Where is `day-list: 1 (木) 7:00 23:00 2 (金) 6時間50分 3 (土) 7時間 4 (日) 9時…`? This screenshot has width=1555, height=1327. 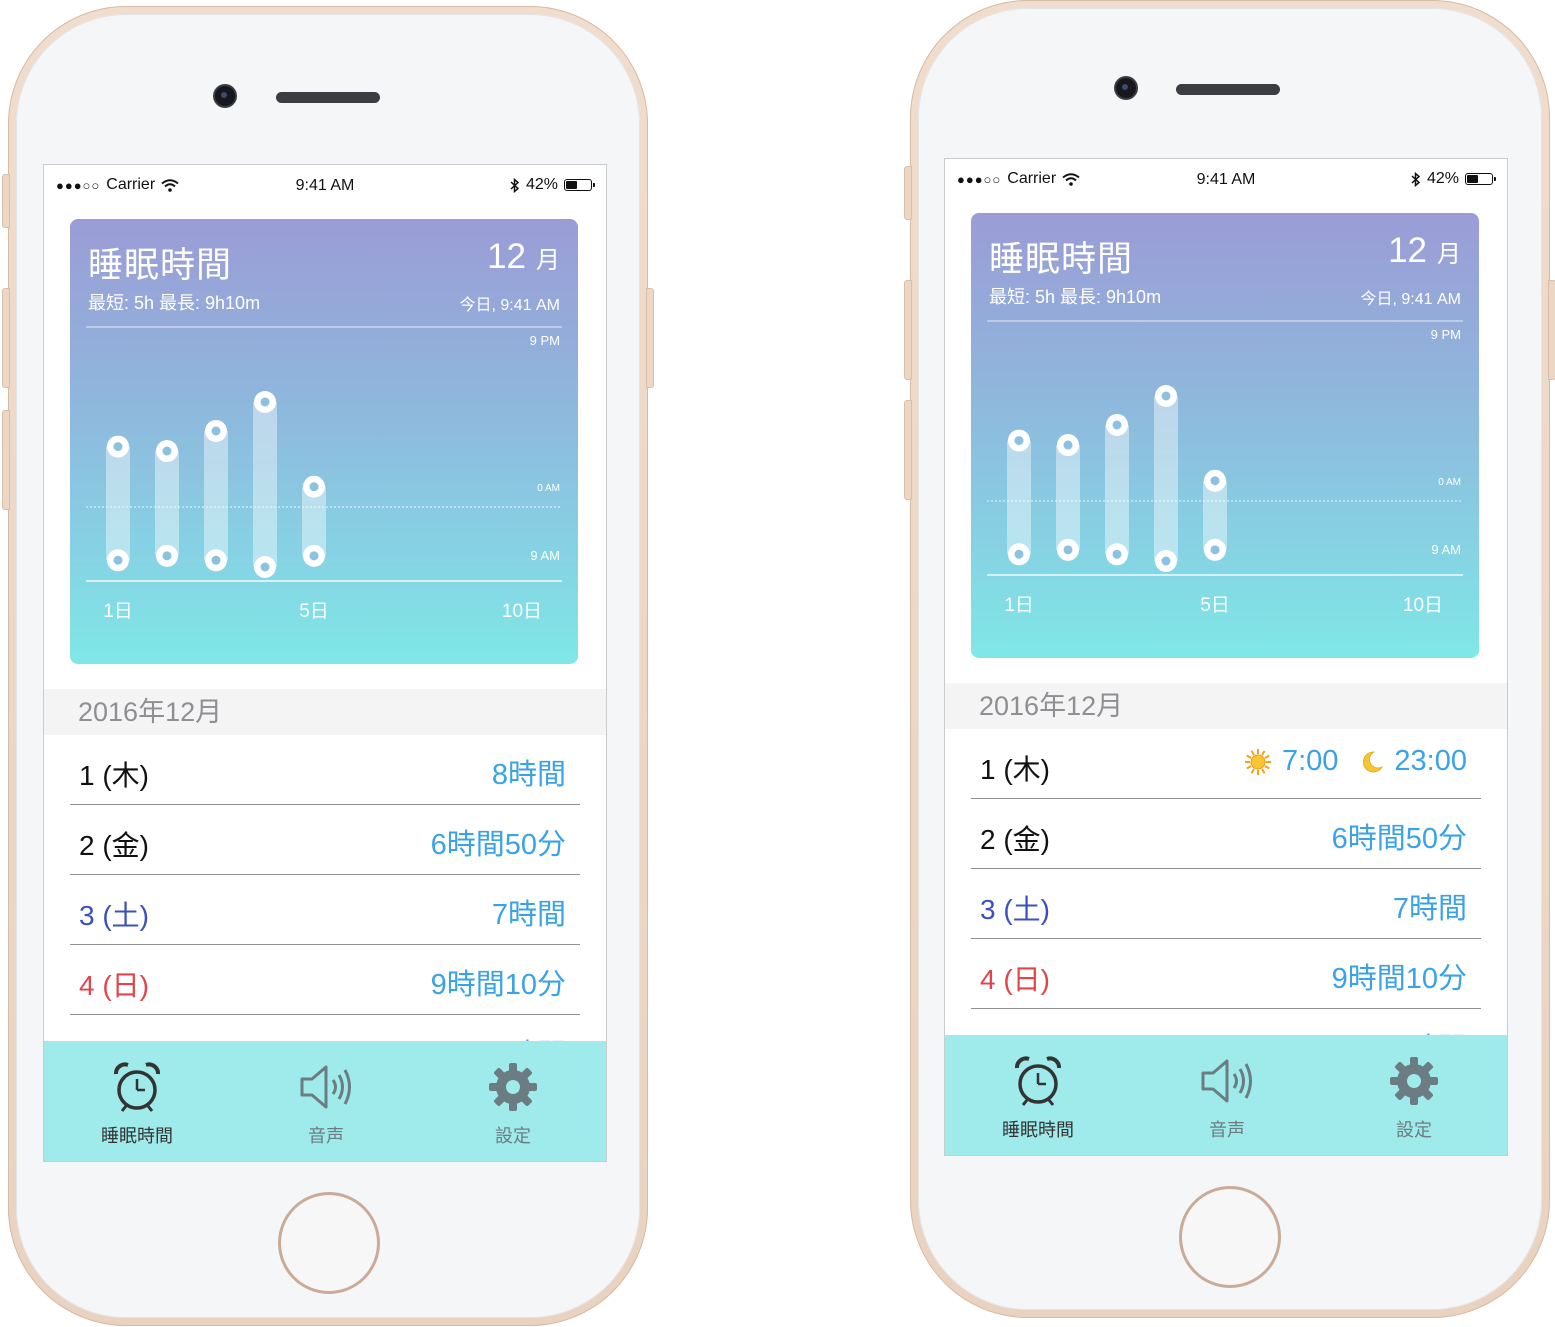 day-list: 1 (木) 7:00 23:00 2 (金) 6時間50分 3 (土) 7時間 4 (日) 9時… is located at coordinates (1226, 904).